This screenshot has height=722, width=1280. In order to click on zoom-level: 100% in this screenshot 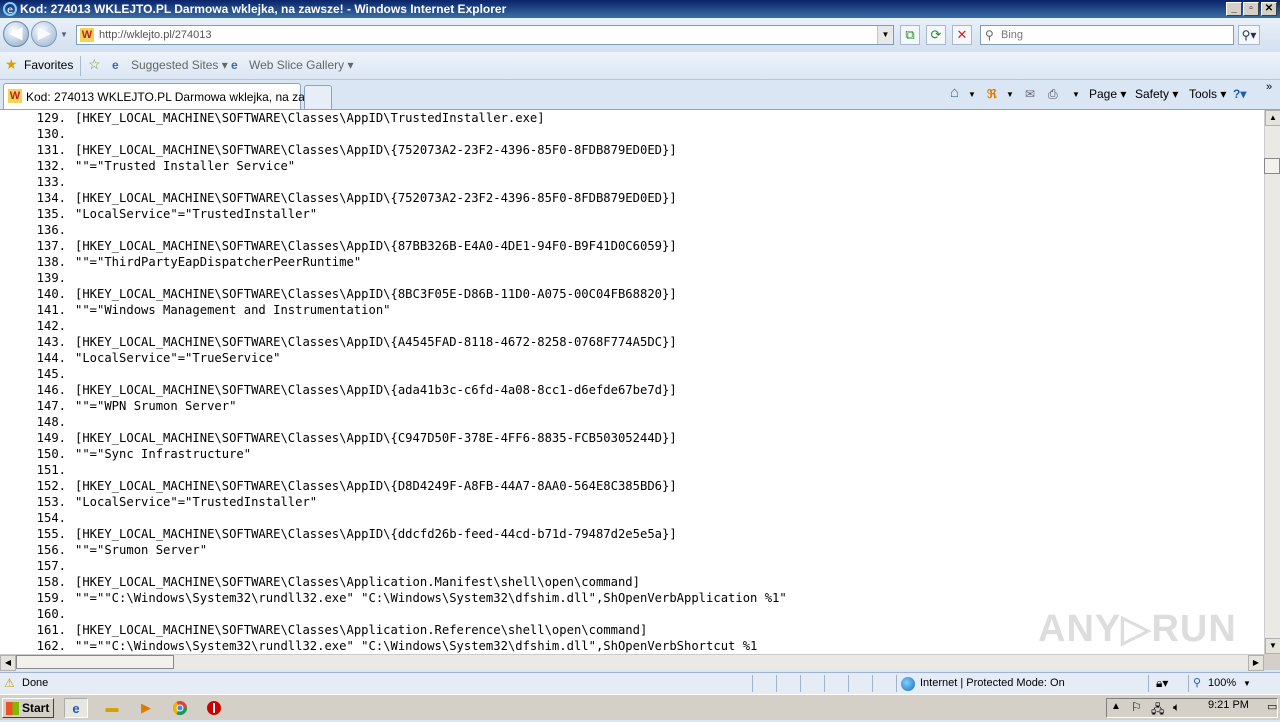, I will do `click(1222, 683)`.